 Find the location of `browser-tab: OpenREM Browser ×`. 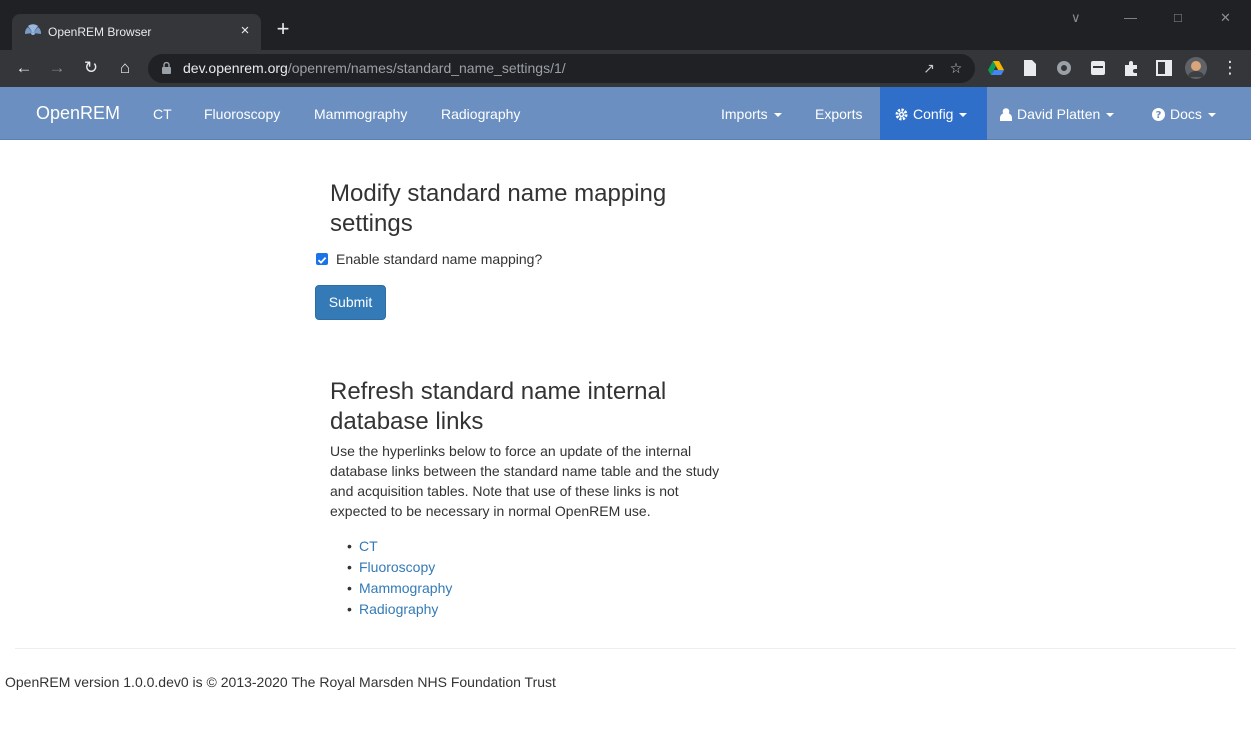

browser-tab: OpenREM Browser × is located at coordinates (136, 32).